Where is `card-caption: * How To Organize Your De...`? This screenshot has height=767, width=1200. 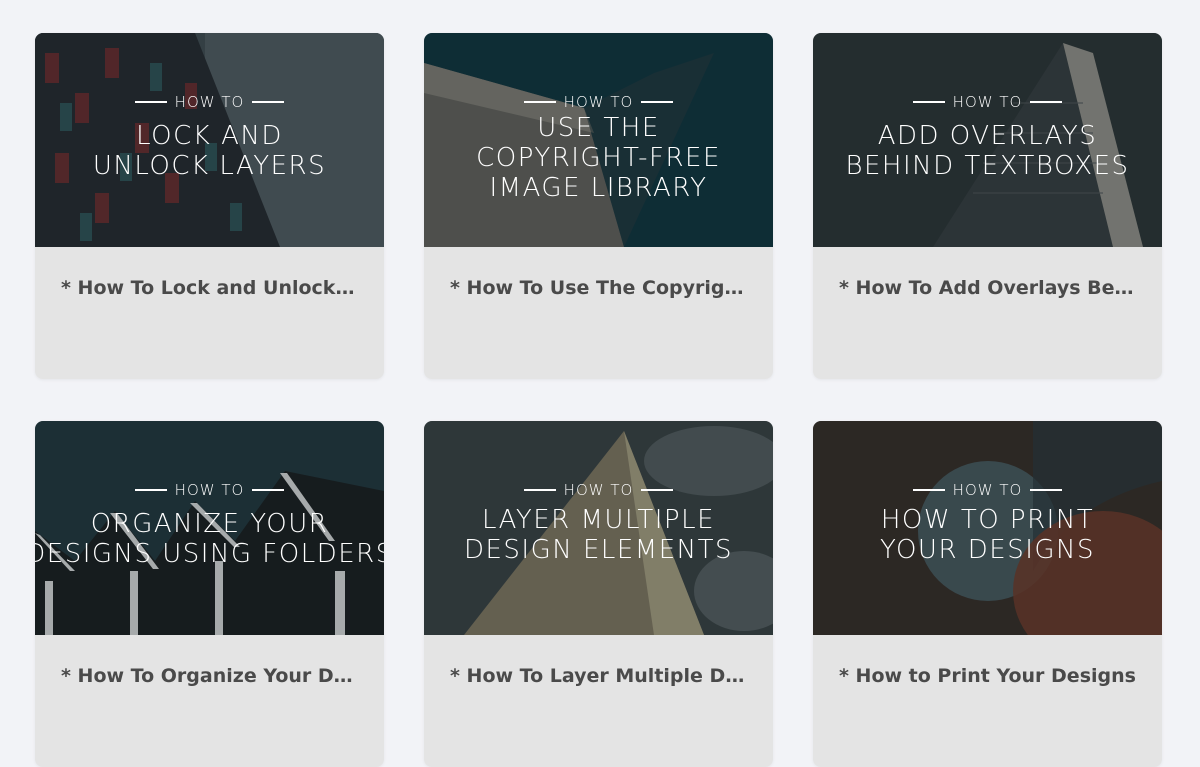 card-caption: * How To Organize Your De... is located at coordinates (209, 701).